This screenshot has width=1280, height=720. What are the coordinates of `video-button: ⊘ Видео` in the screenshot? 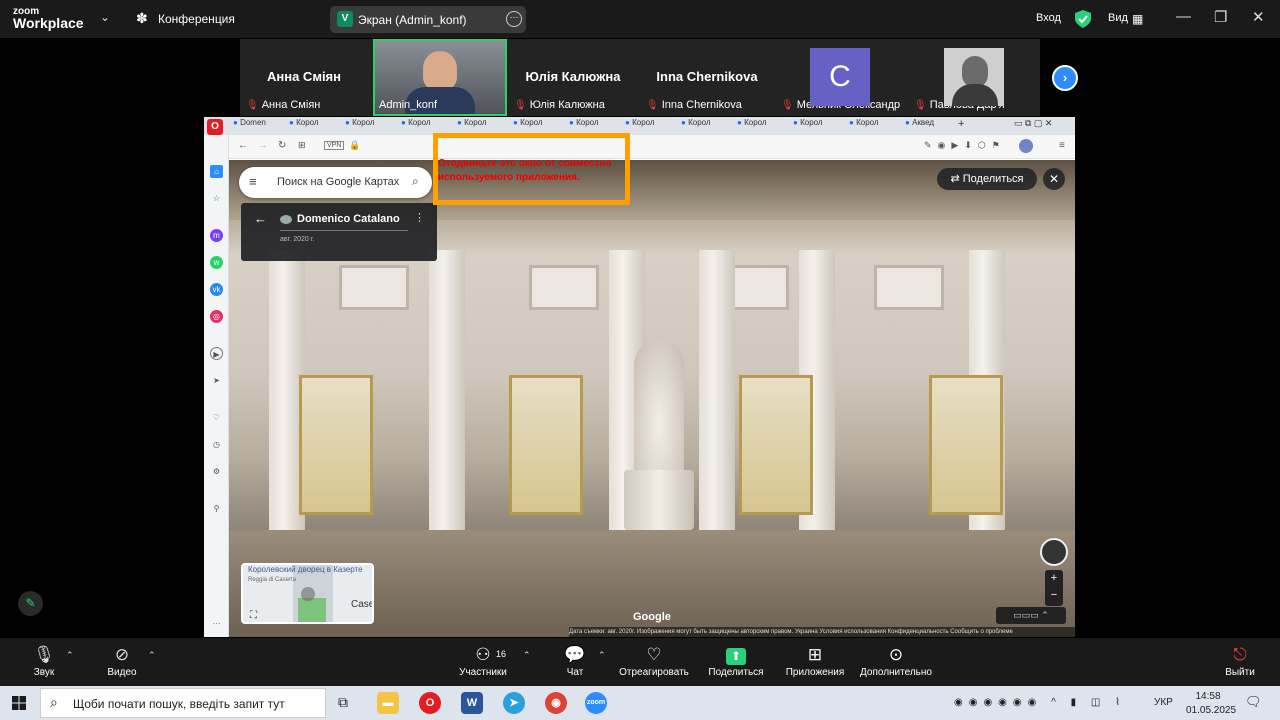 It's located at (122, 660).